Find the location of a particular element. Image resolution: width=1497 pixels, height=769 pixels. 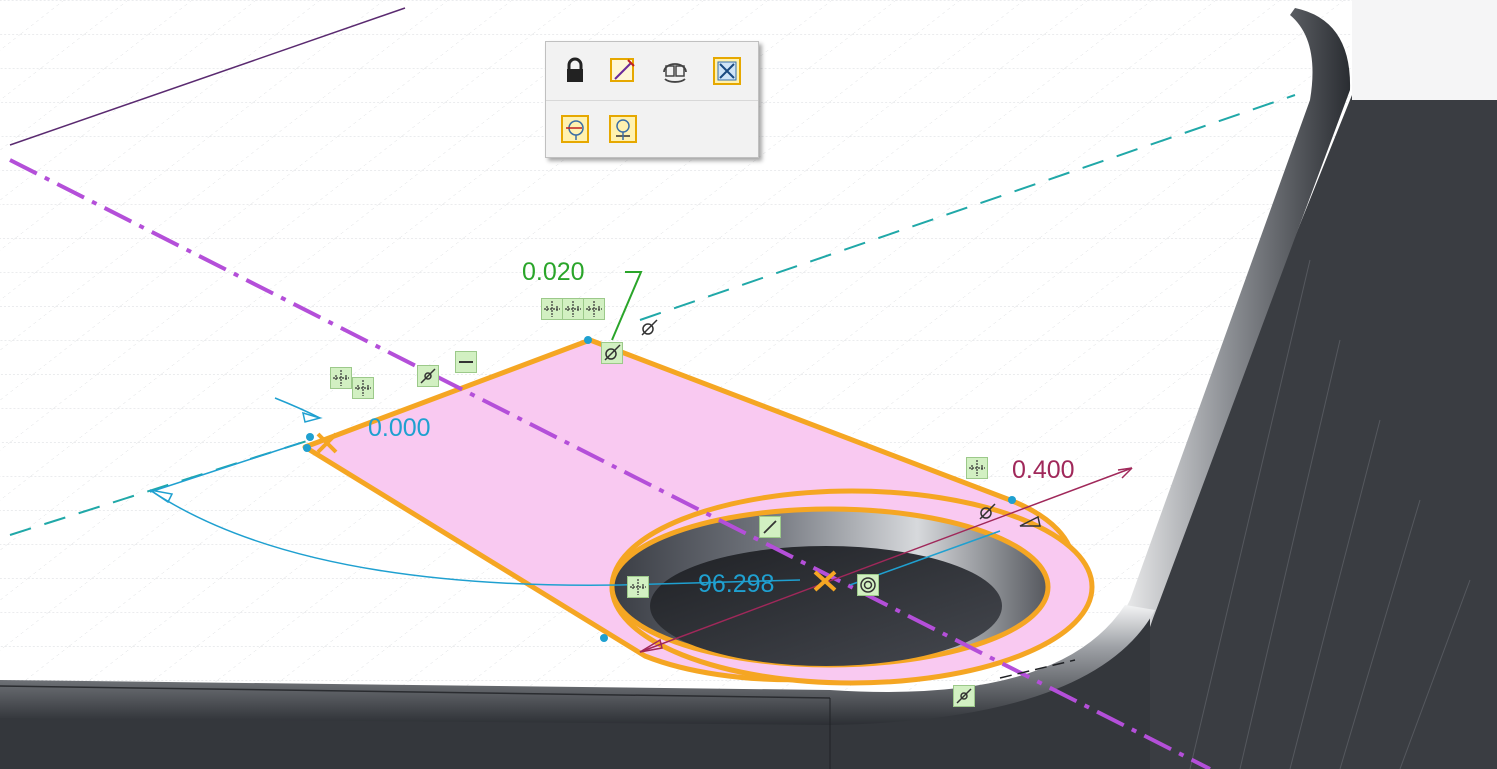

lock-icon is located at coordinates (575, 71).